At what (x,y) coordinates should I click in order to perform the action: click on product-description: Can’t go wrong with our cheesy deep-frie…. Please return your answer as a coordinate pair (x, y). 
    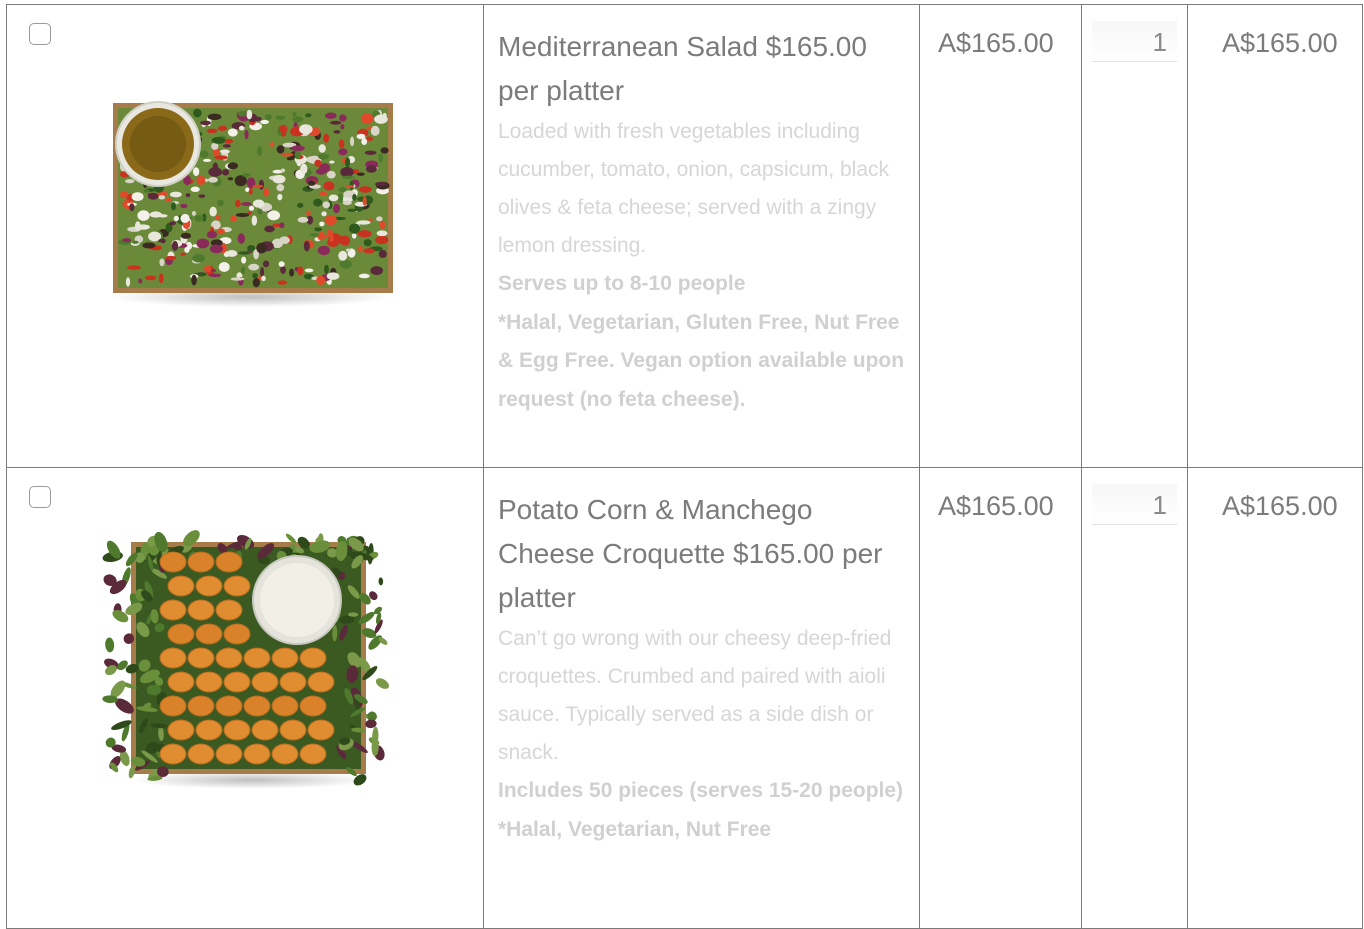
    Looking at the image, I should click on (695, 695).